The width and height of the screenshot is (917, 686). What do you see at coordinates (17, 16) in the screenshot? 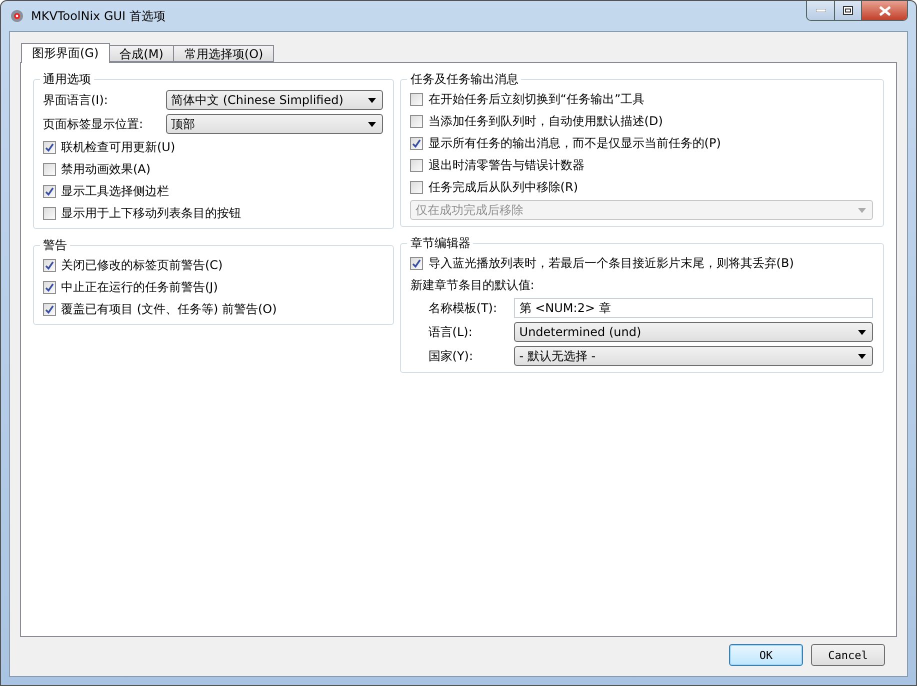
I see `app-icon` at bounding box center [17, 16].